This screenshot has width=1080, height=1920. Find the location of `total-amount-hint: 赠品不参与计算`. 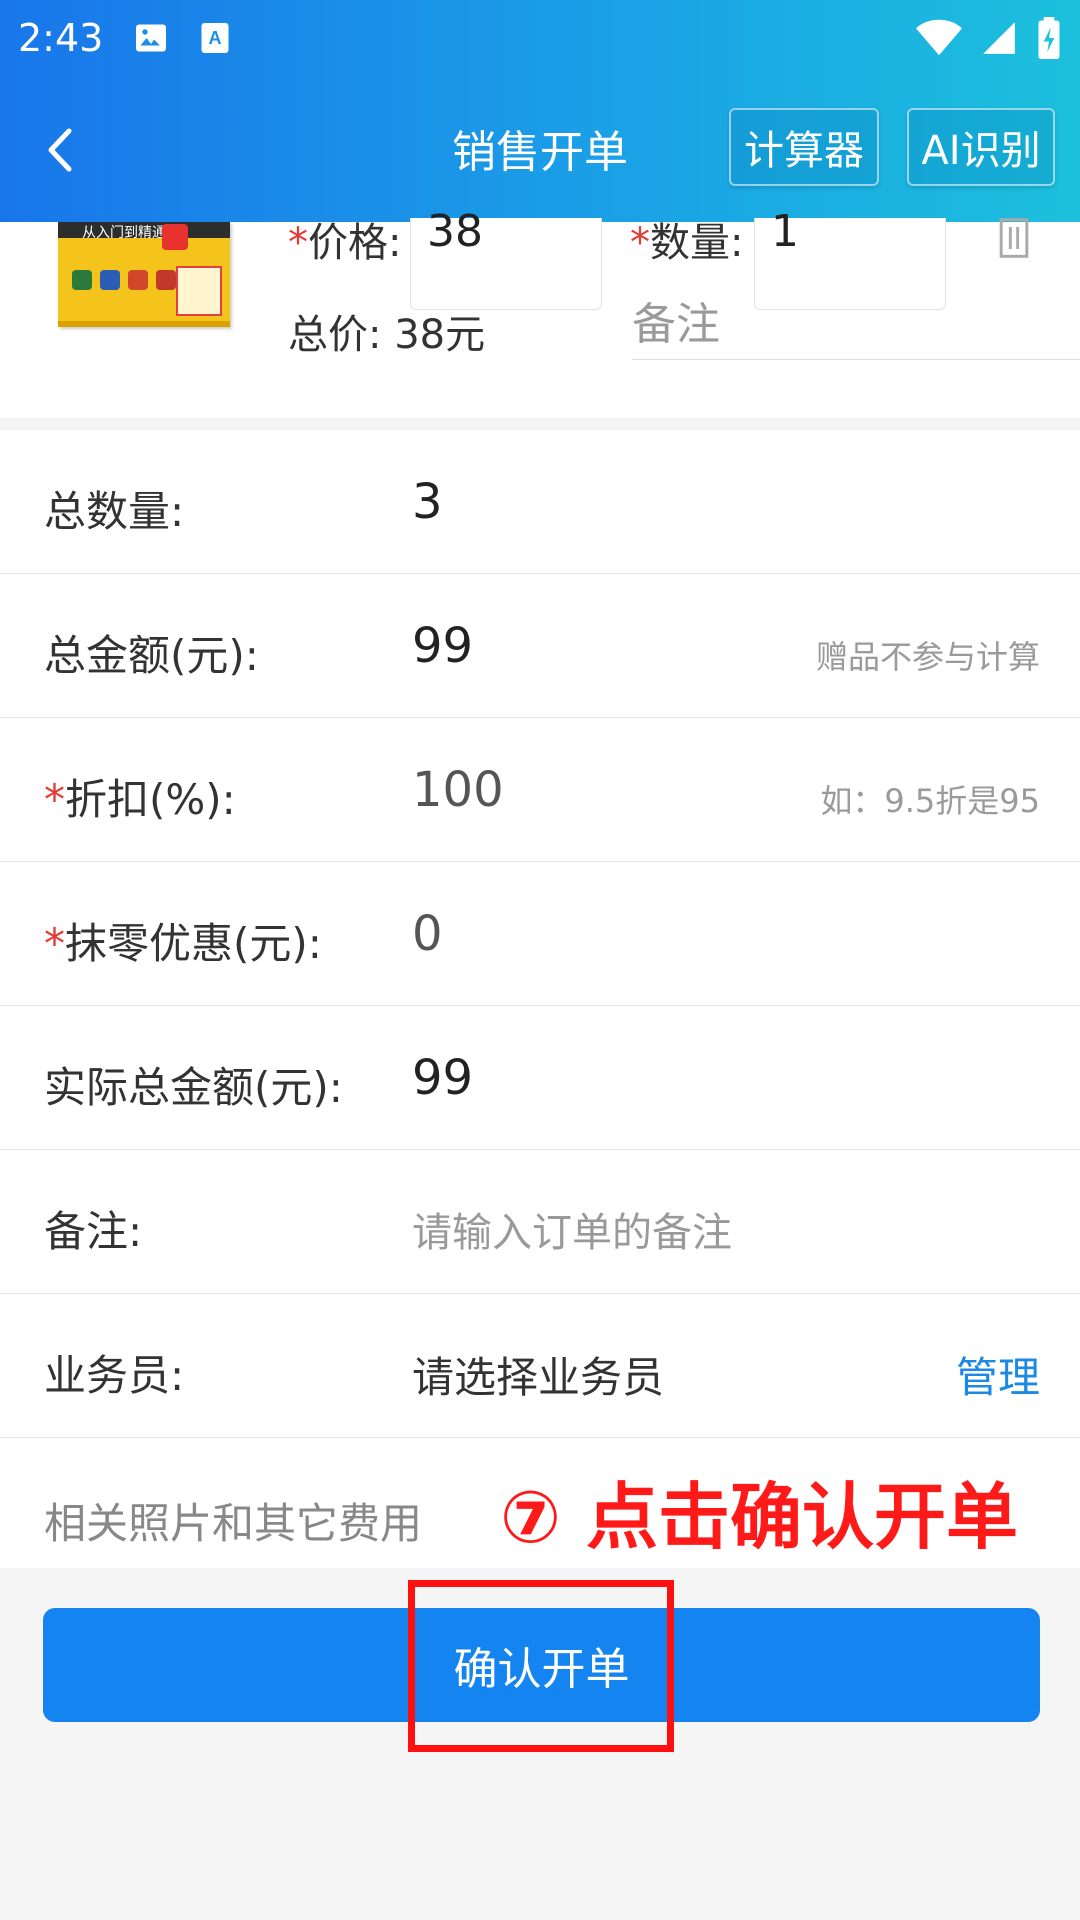

total-amount-hint: 赠品不参与计算 is located at coordinates (927, 657).